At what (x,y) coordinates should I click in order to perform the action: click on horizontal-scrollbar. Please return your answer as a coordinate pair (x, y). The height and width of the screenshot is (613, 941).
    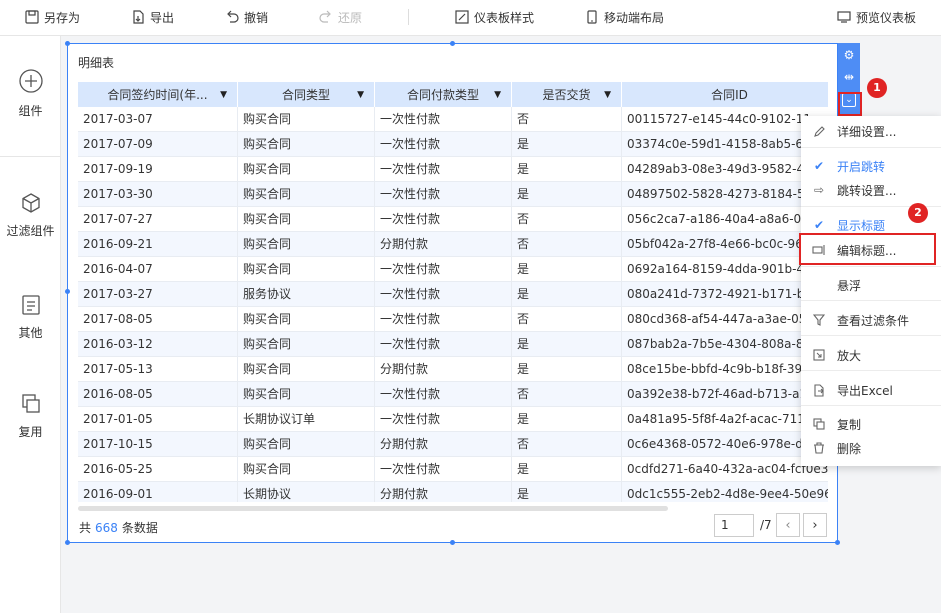
    Looking at the image, I should click on (373, 508).